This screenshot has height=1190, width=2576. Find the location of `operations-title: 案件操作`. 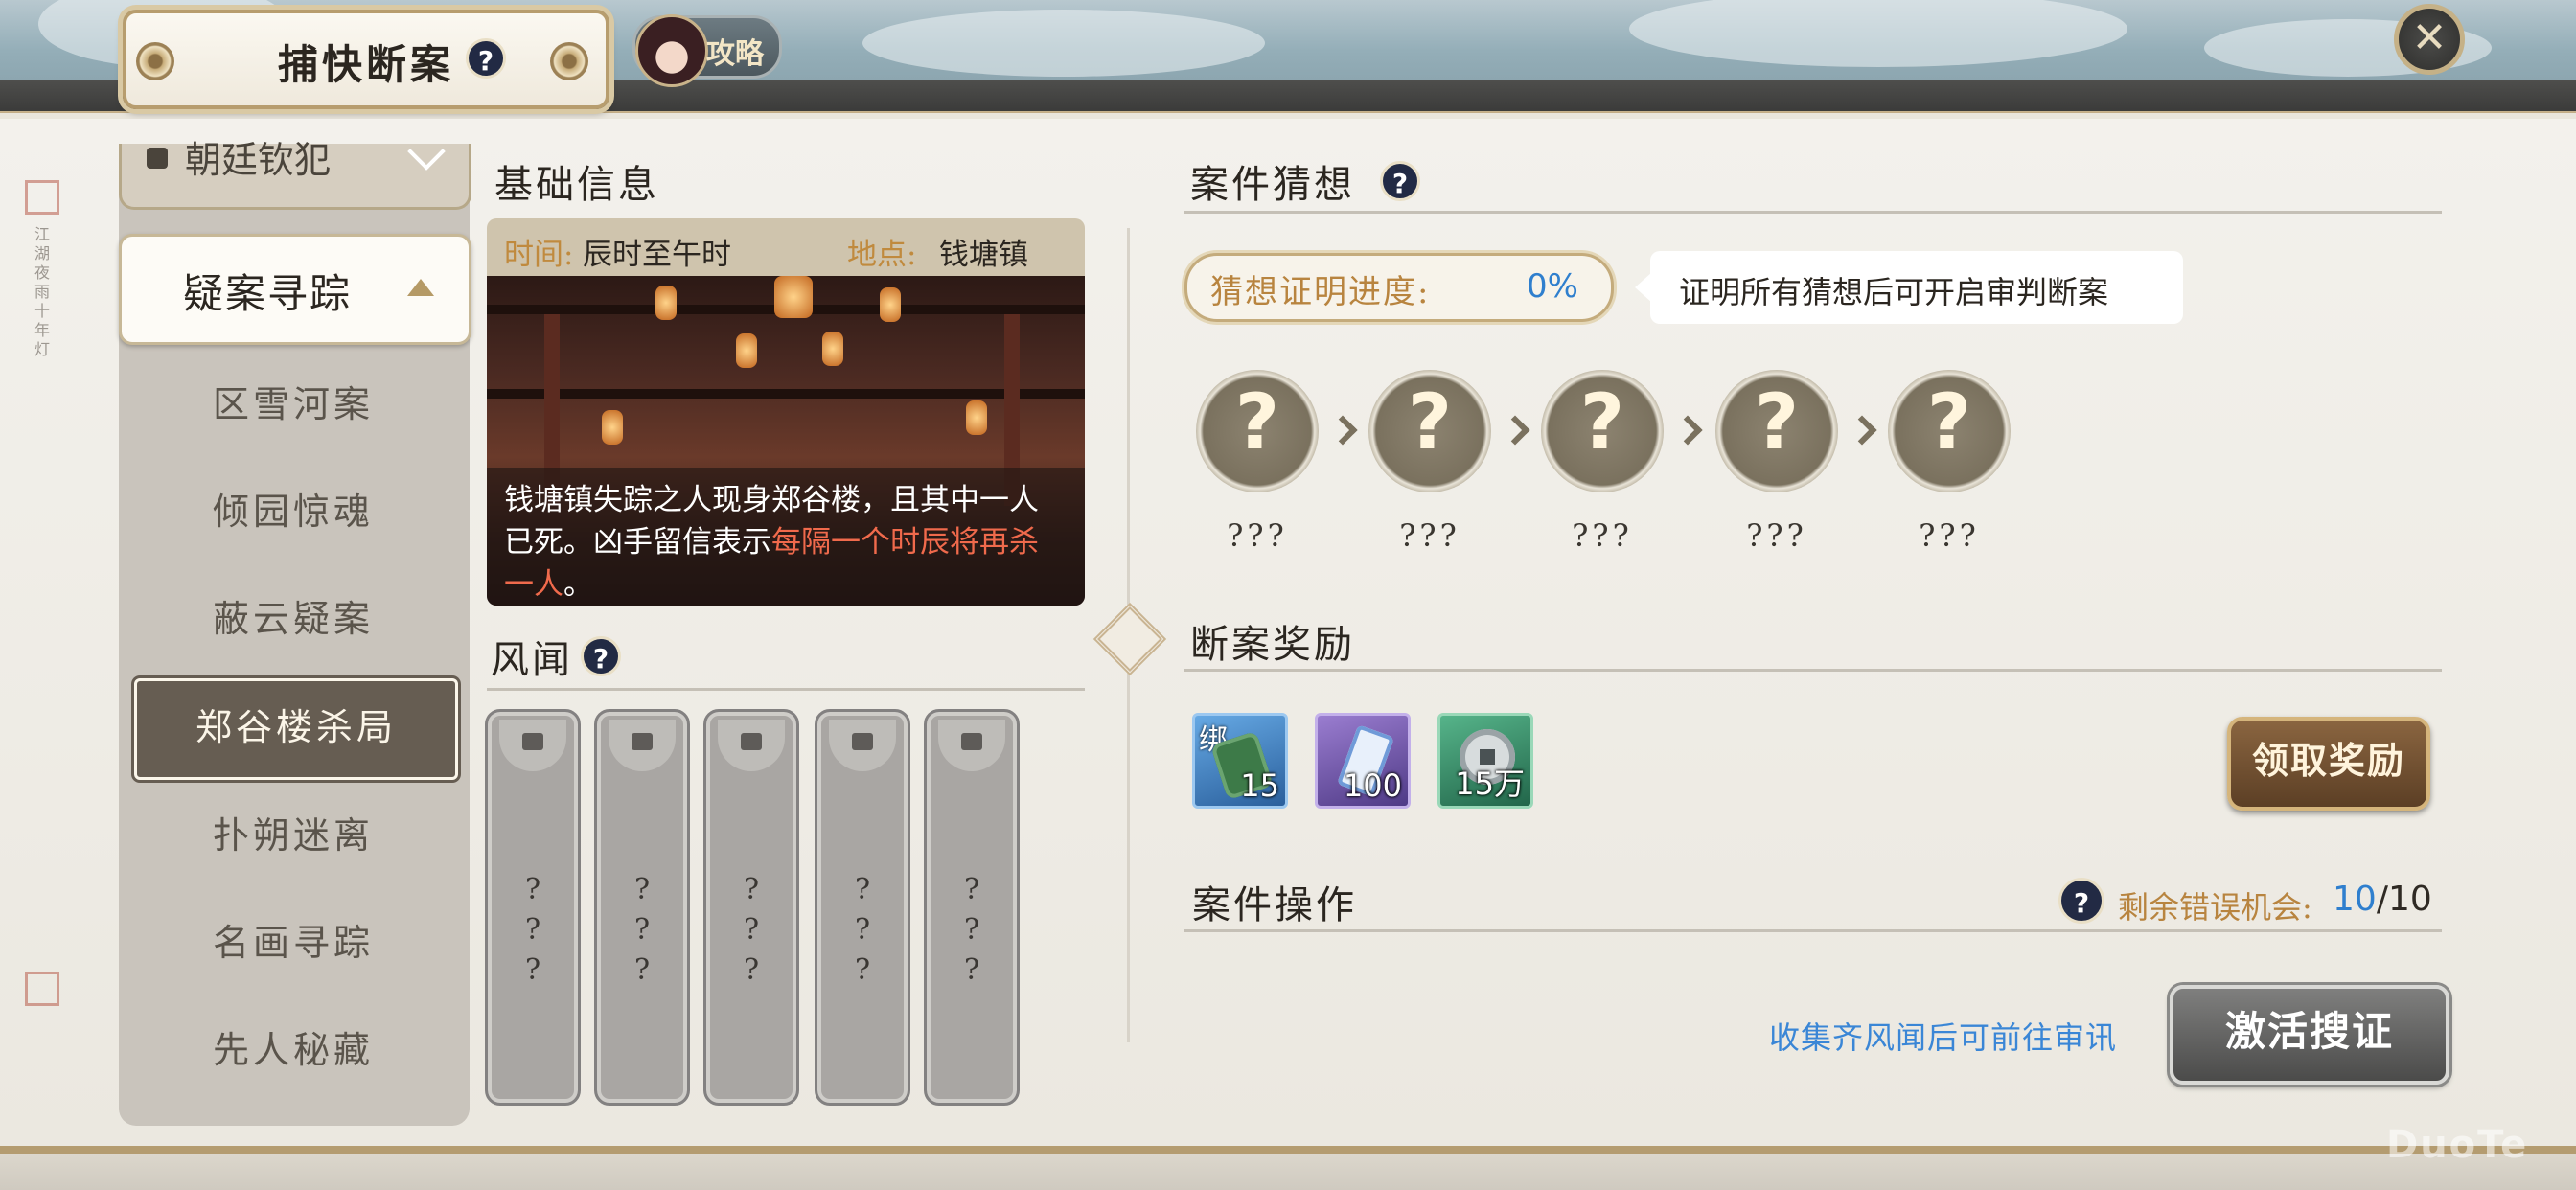

operations-title: 案件操作 is located at coordinates (1274, 905).